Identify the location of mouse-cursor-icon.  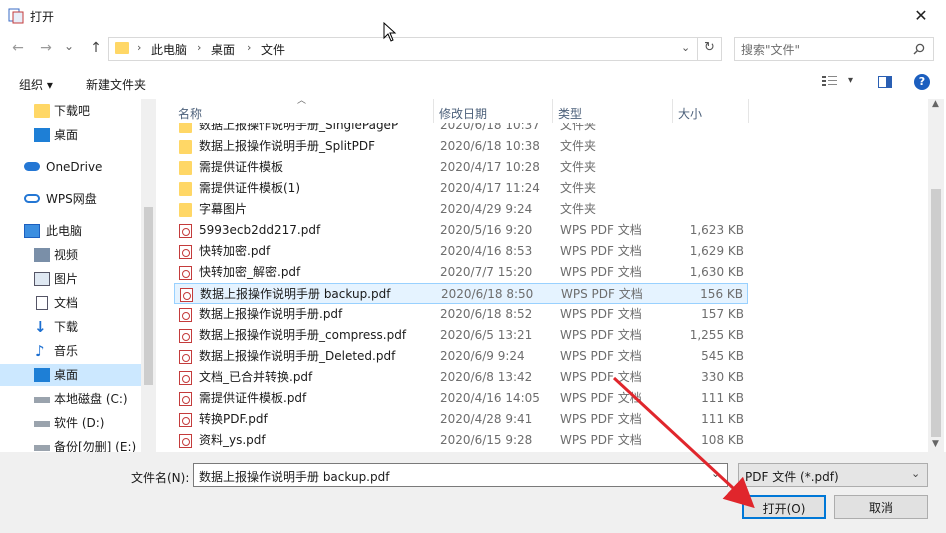
(390, 32).